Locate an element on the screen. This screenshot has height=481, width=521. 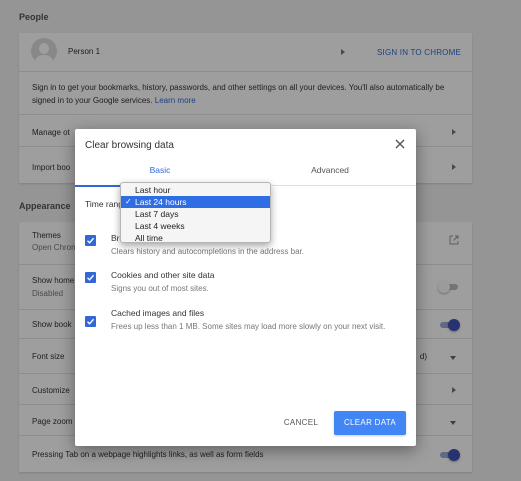
checkmark-icon: ✓ is located at coordinates (128, 201).